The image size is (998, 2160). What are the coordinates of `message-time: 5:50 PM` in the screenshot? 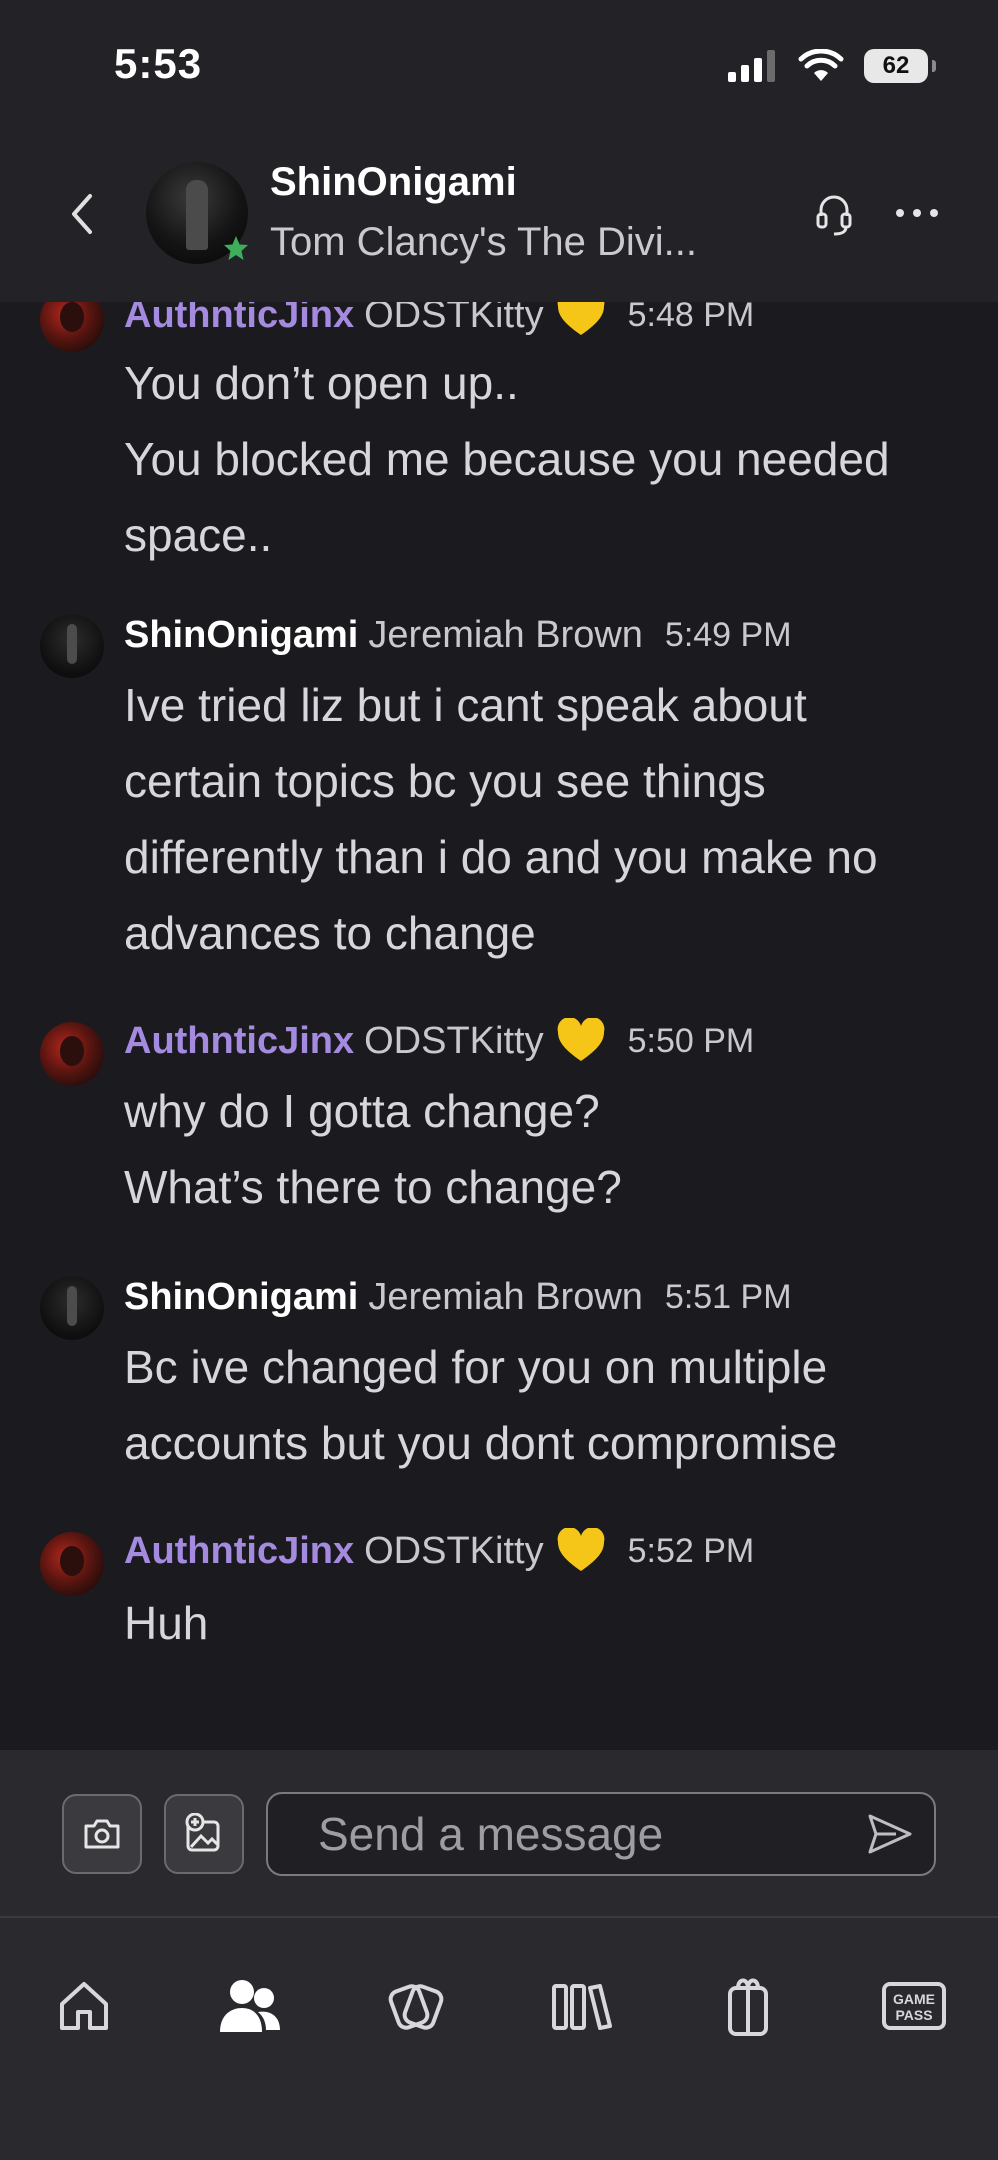 It's located at (691, 1040).